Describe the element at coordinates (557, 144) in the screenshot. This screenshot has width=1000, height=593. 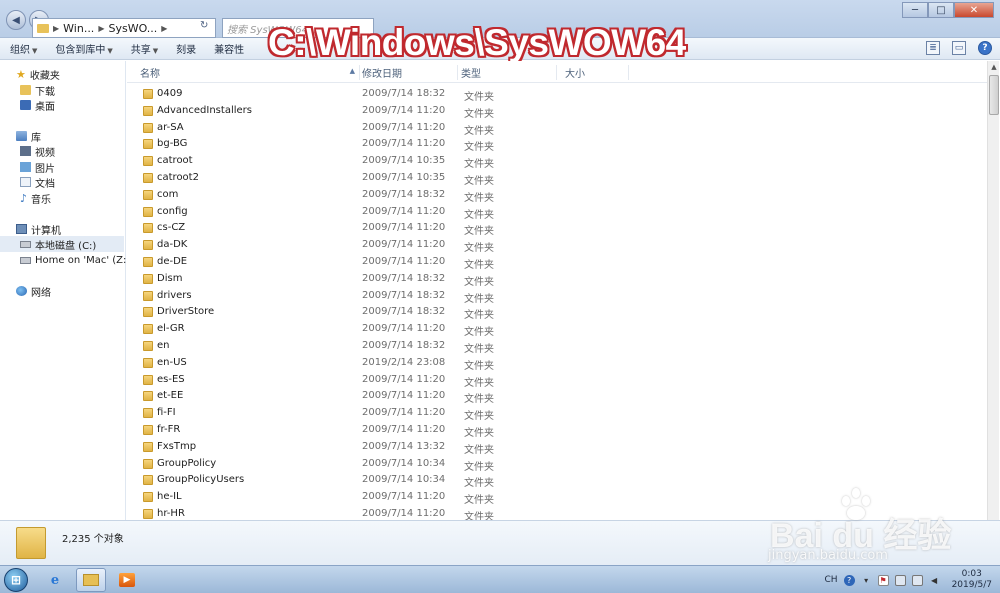
I see `file-row: bg-BG 2009/7/14 11:20 文件夹` at that location.